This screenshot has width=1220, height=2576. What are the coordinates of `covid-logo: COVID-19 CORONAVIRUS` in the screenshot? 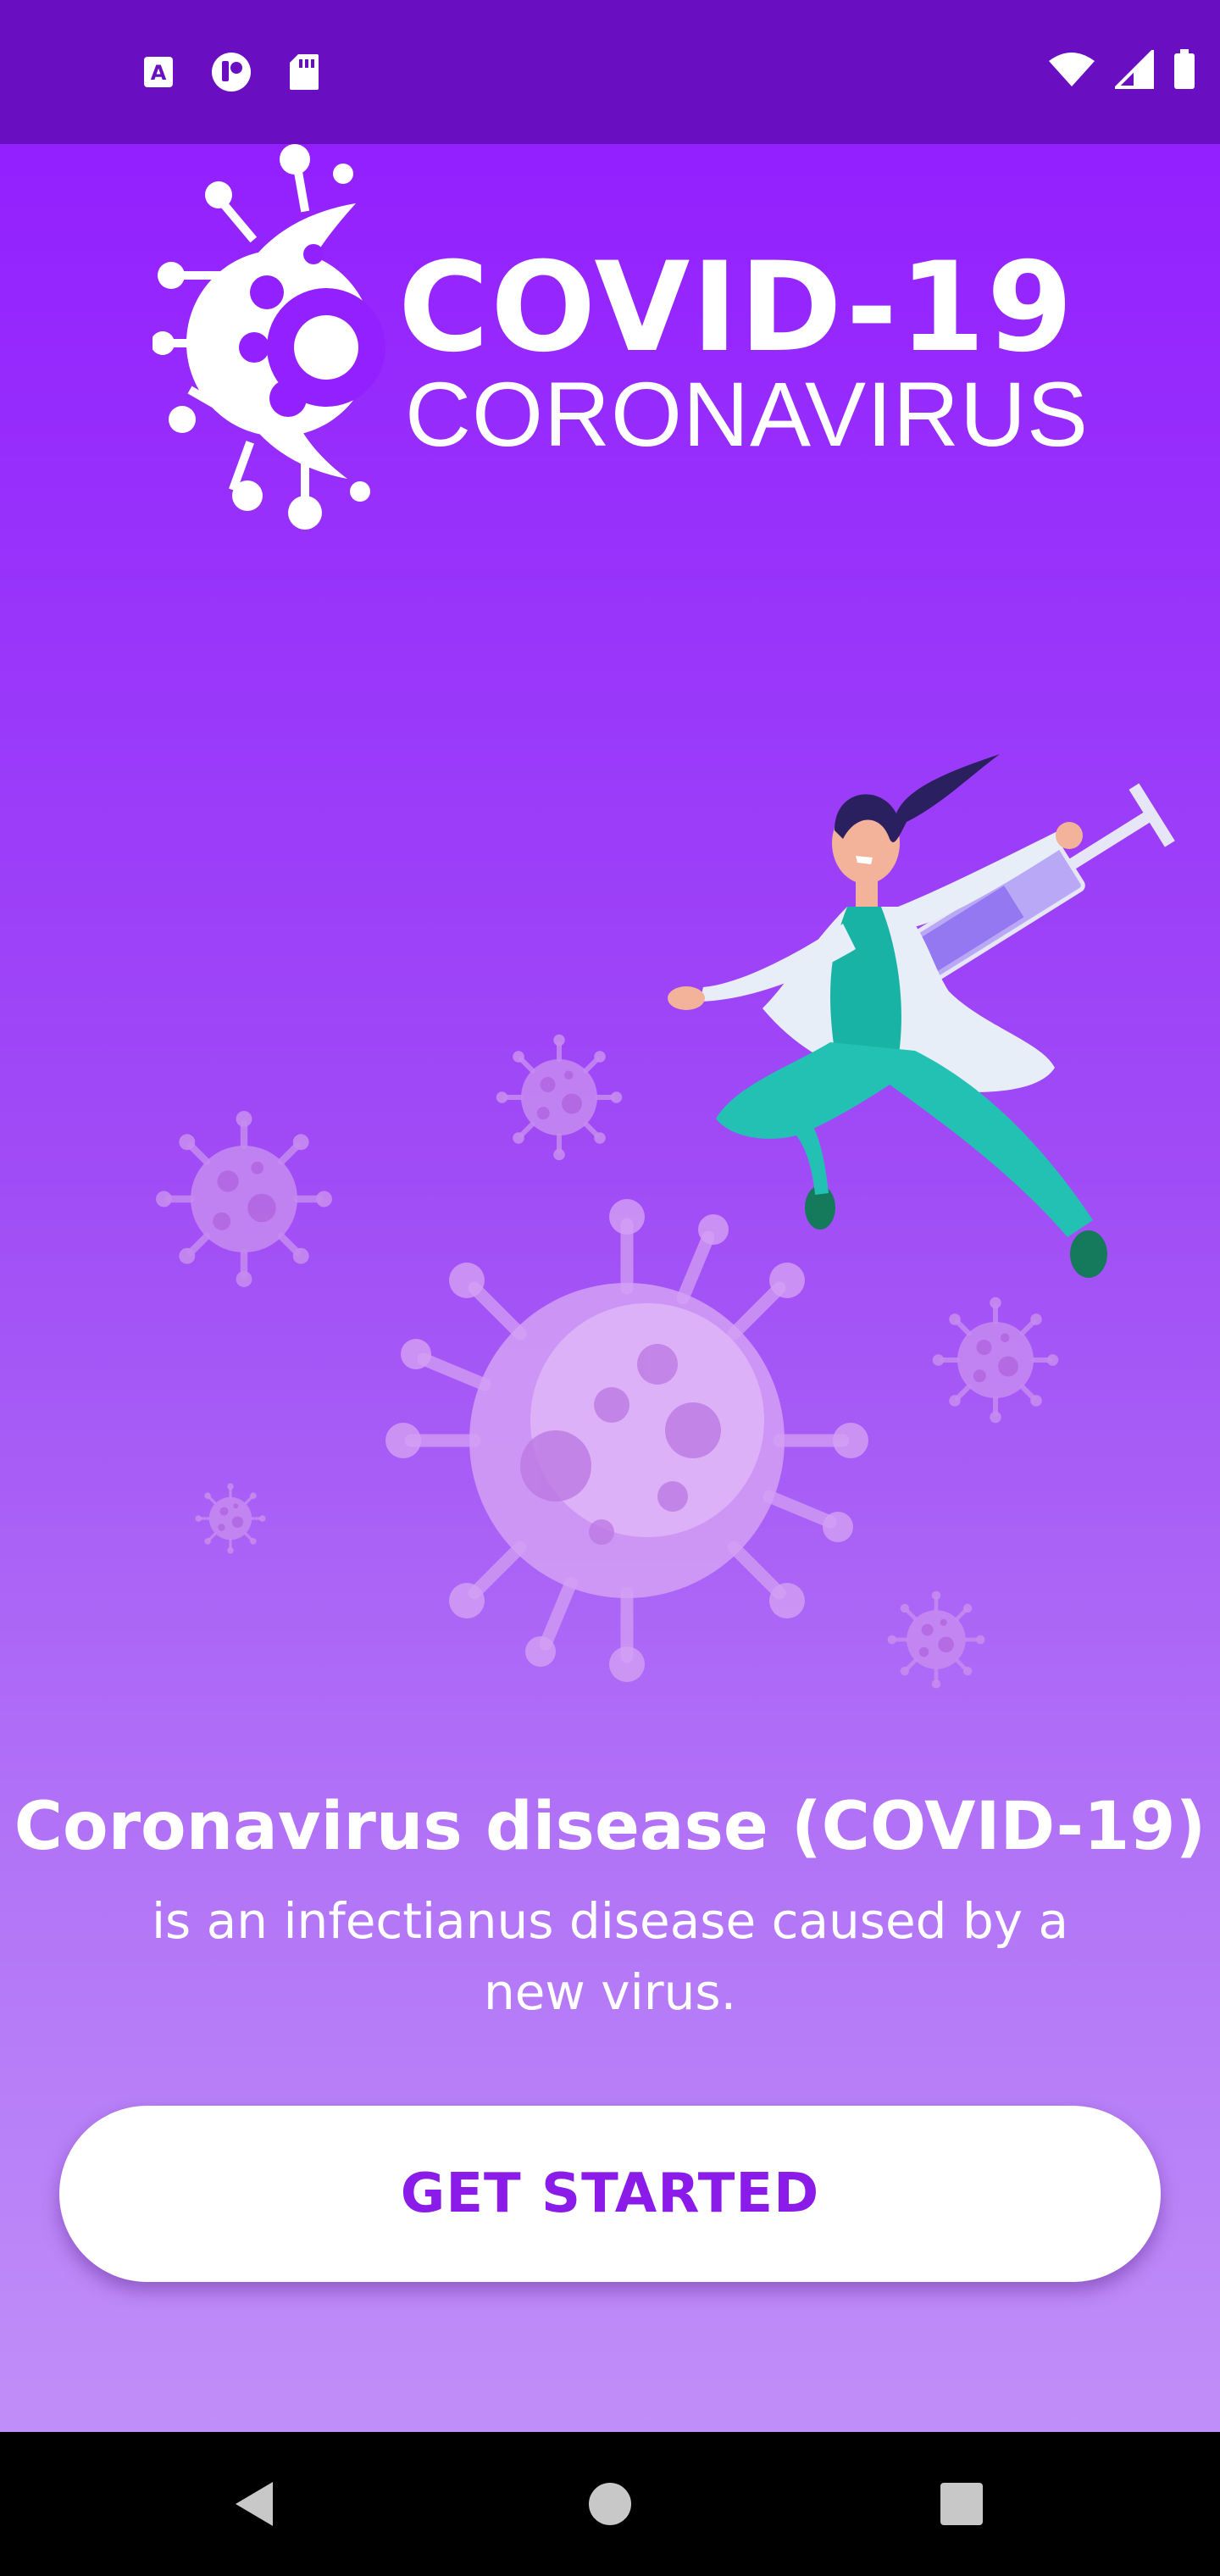 It's located at (620, 339).